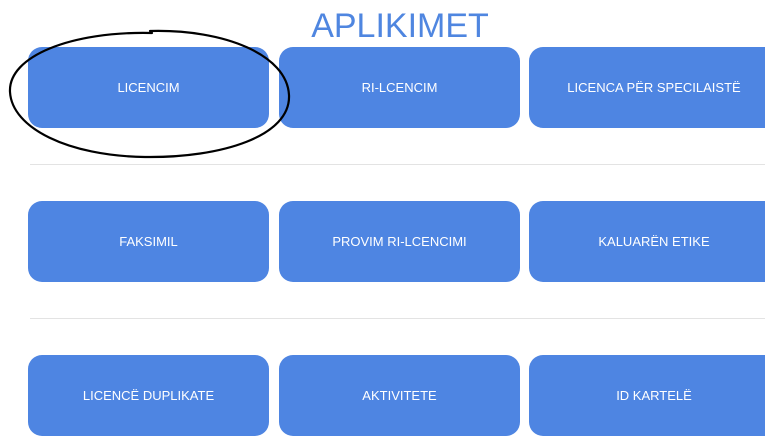  I want to click on faksimil-button: FAKSIMIL, so click(148, 241).